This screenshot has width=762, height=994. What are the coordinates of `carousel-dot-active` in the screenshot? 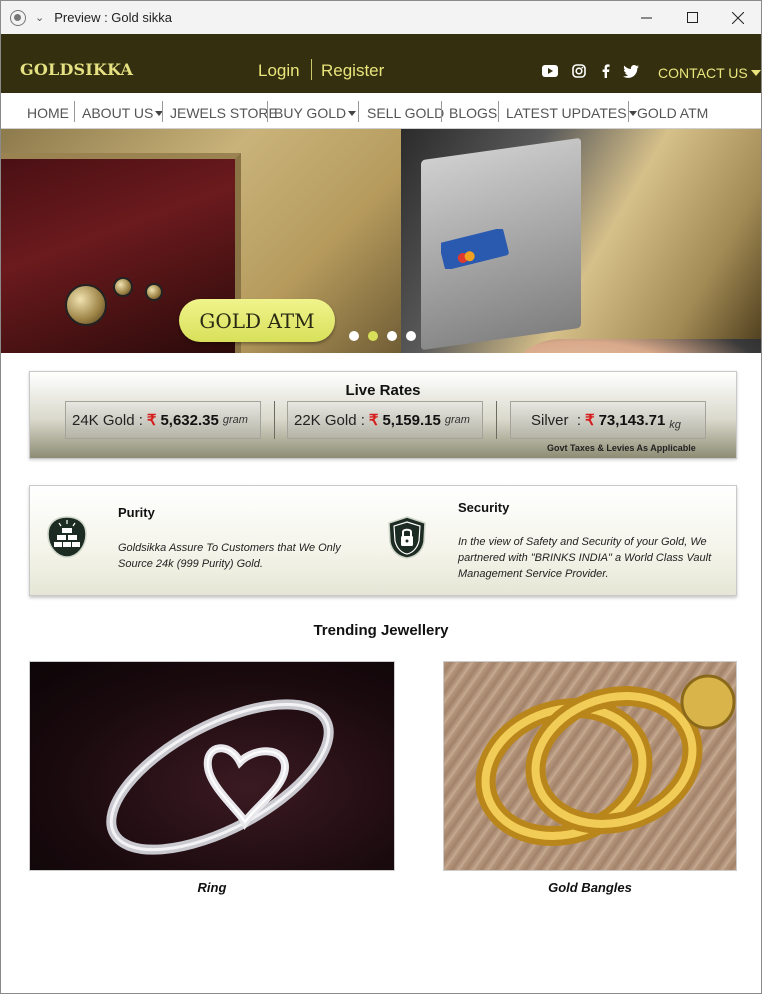 It's located at (373, 336).